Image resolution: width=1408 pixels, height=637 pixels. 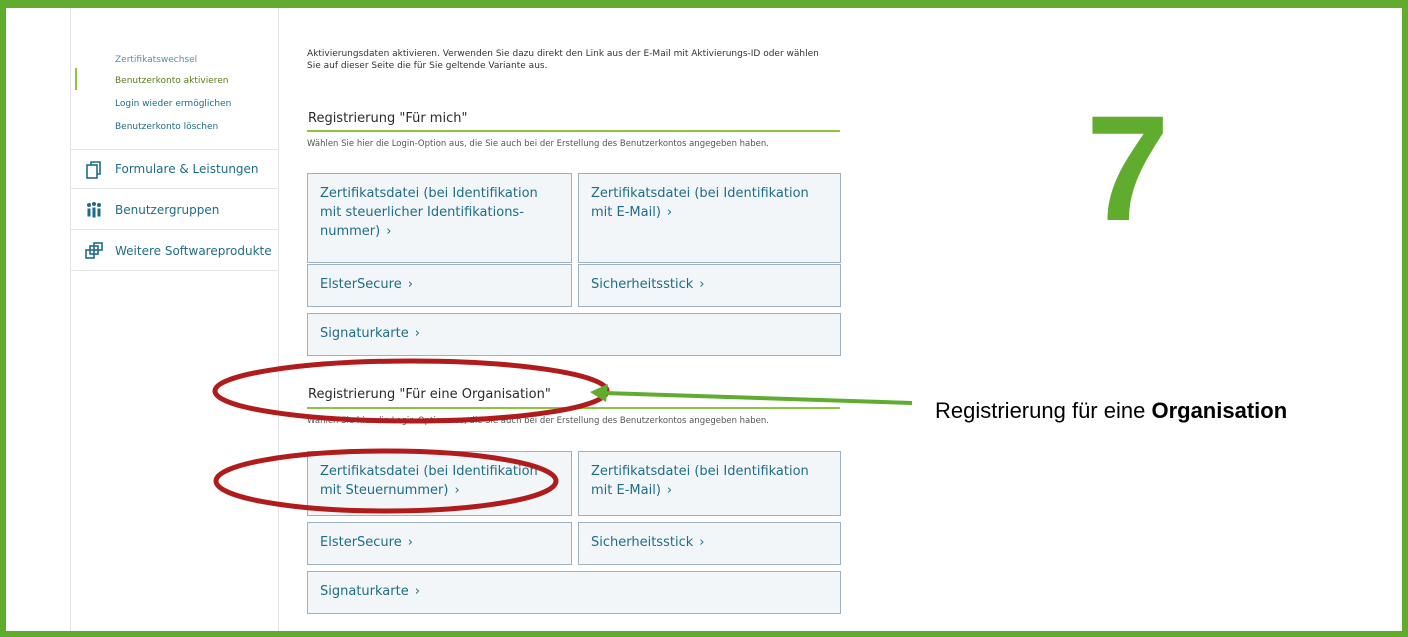 What do you see at coordinates (1128, 168) in the screenshot?
I see `step-number: 7` at bounding box center [1128, 168].